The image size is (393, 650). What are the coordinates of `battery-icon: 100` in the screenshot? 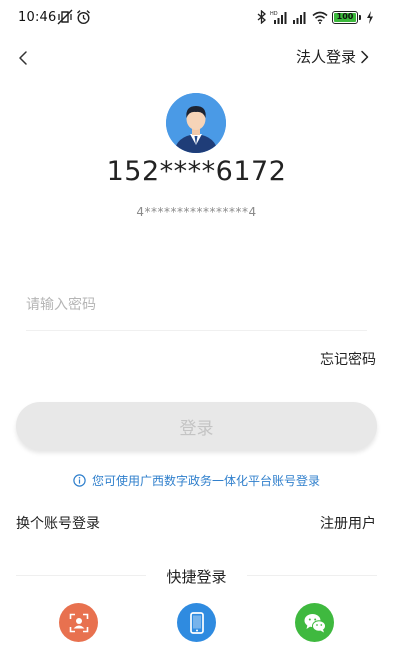 It's located at (346, 17).